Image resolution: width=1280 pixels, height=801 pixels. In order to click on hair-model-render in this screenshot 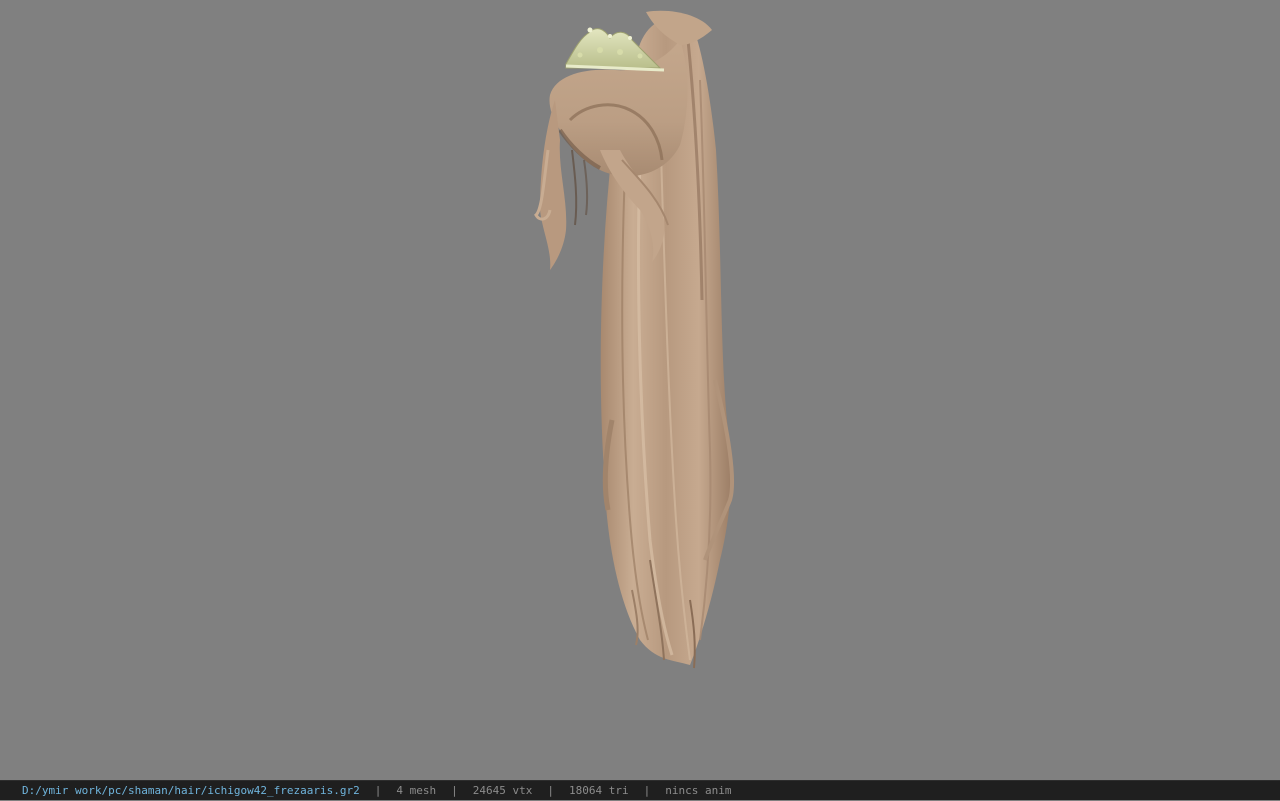, I will do `click(634, 339)`.